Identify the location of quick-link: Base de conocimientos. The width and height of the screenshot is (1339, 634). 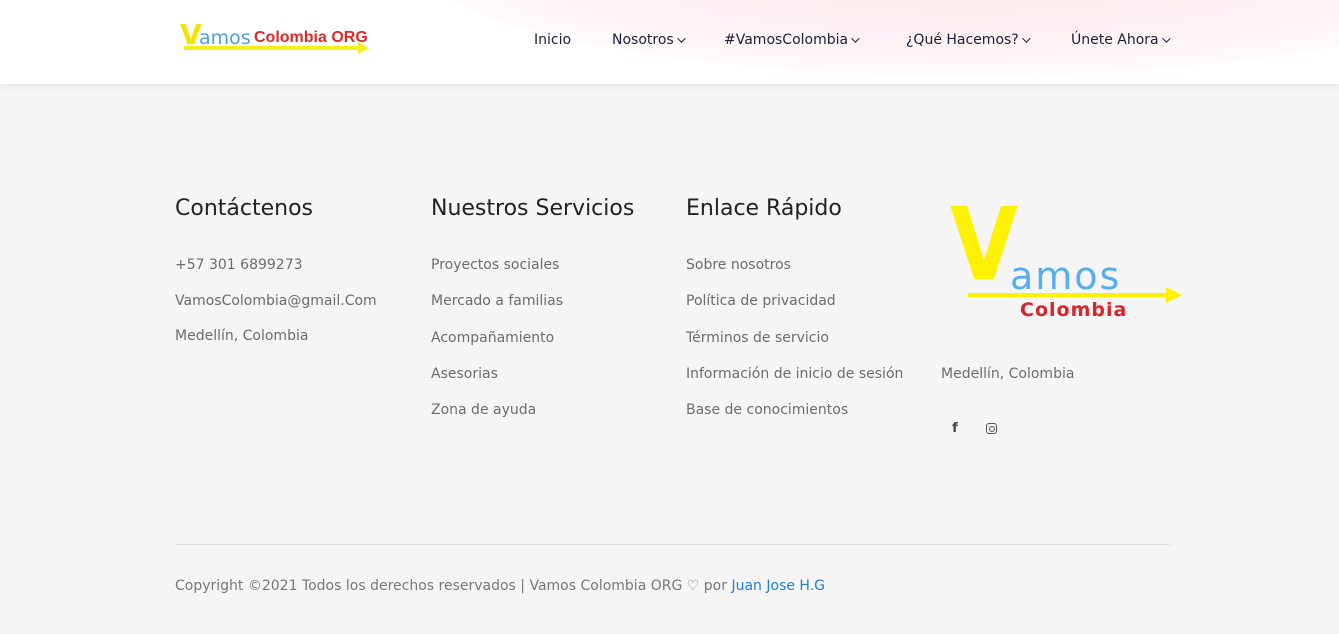
(794, 410).